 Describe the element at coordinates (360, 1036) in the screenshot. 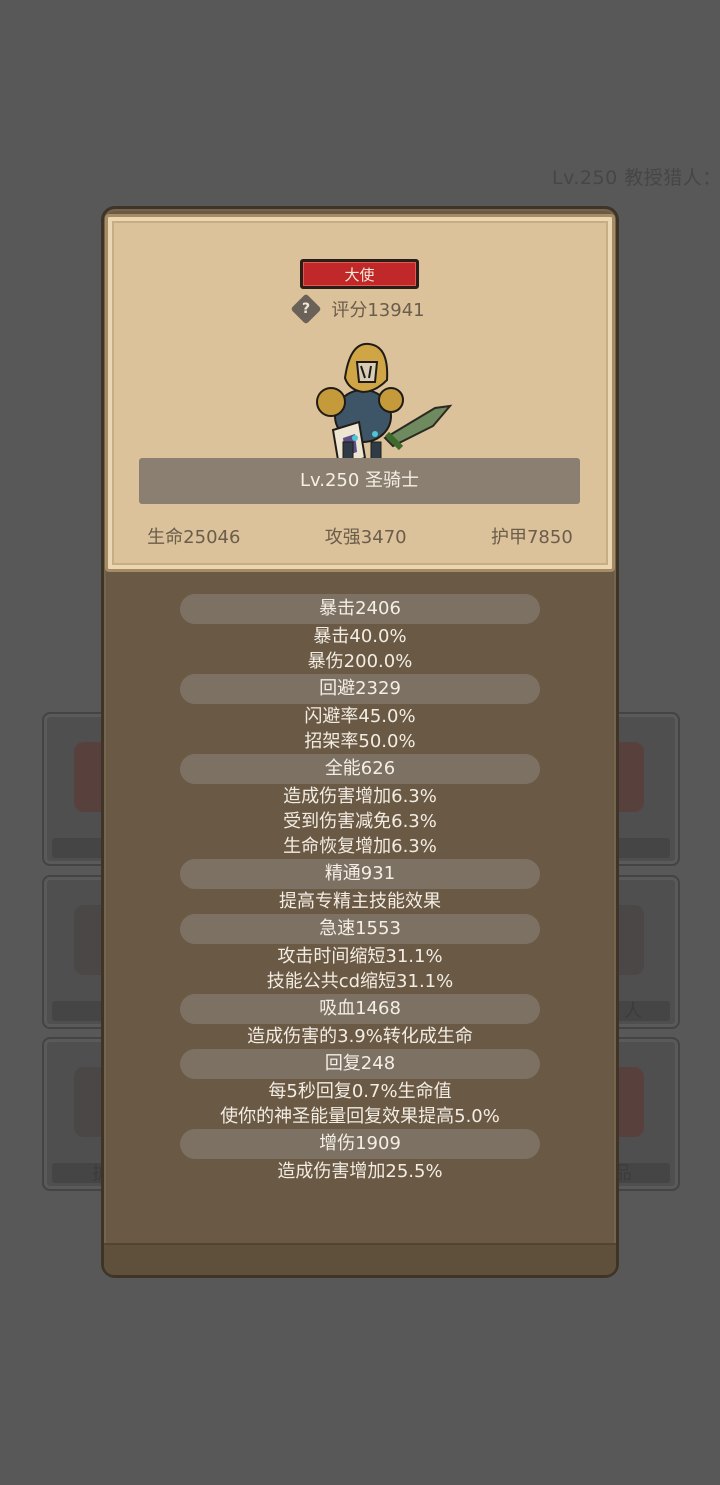

I see `attribute-detail: 造成伤害的3.9%转化成生命` at that location.